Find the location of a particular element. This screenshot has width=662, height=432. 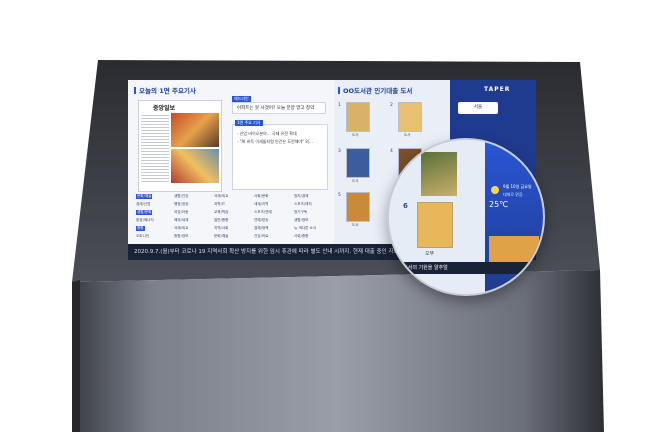

news-category-item: 과학/IT is located at coordinates (219, 204).